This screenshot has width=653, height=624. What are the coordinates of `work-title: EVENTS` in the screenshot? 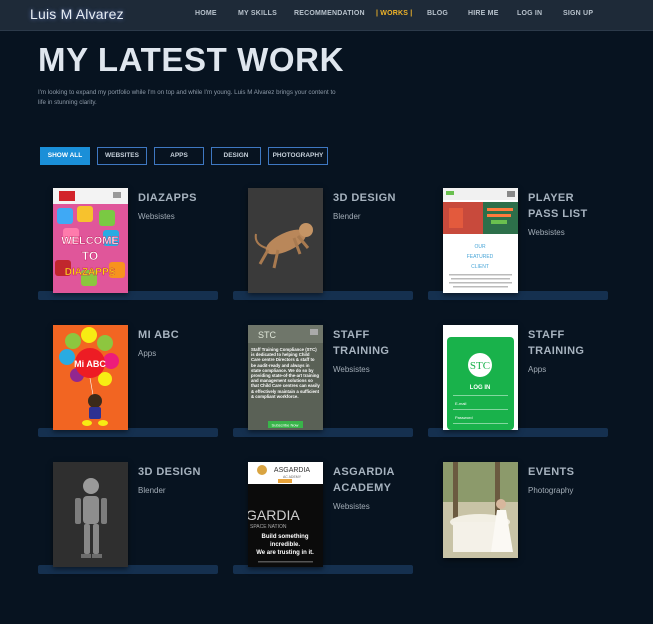 It's located at (568, 472).